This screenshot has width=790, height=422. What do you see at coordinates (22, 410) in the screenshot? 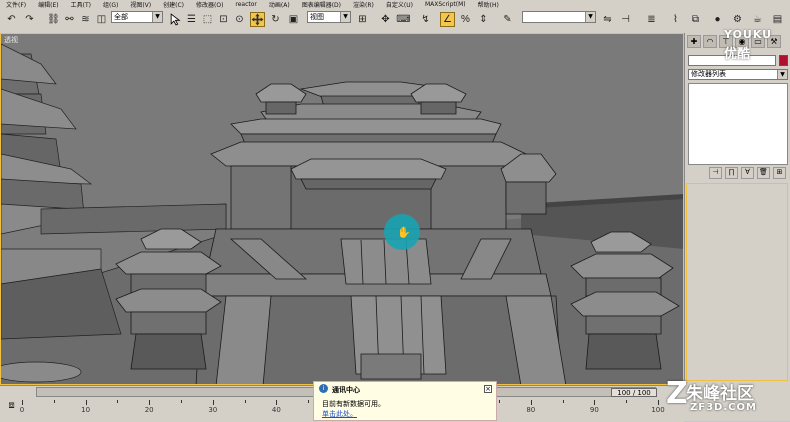
I see `track-bar-tick-label: 0` at bounding box center [22, 410].